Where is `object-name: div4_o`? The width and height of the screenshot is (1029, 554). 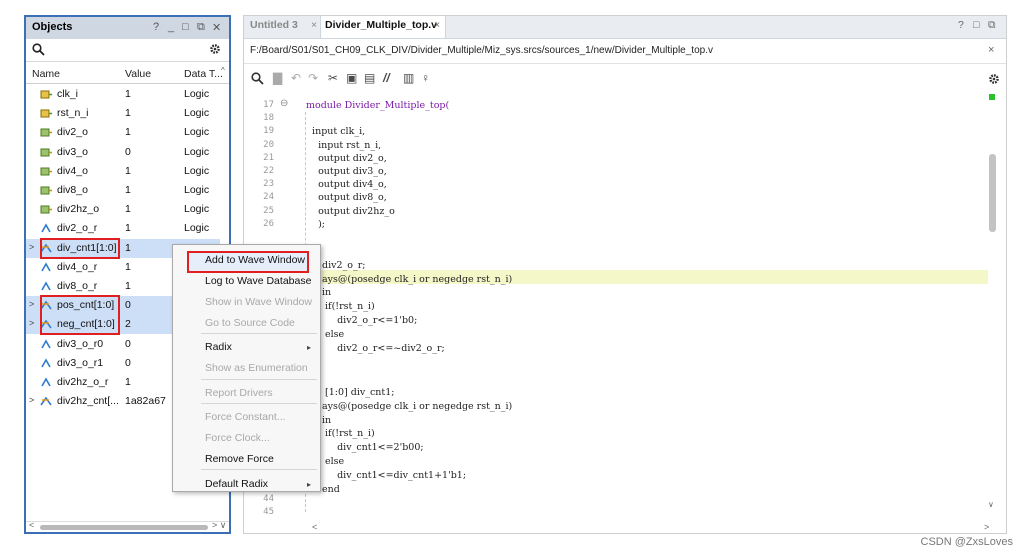 object-name: div4_o is located at coordinates (72, 171).